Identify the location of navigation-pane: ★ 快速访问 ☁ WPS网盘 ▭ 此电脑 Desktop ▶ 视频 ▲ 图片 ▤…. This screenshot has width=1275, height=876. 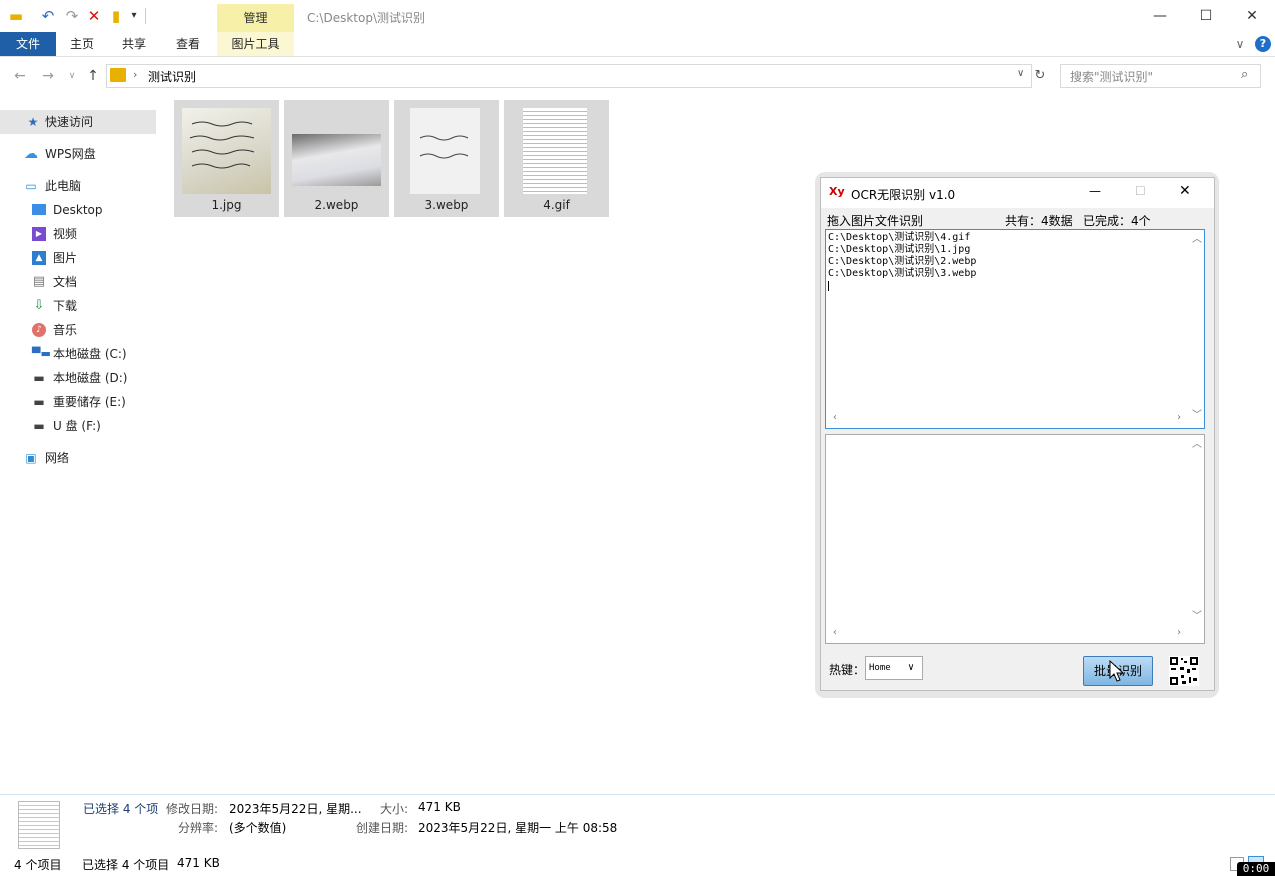
(80, 444).